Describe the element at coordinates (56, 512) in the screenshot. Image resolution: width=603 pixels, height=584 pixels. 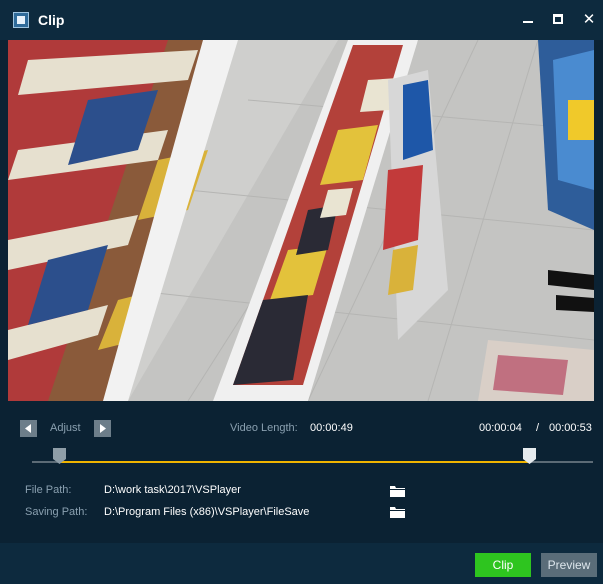
I see `saving-path-label: Saving Path:` at that location.